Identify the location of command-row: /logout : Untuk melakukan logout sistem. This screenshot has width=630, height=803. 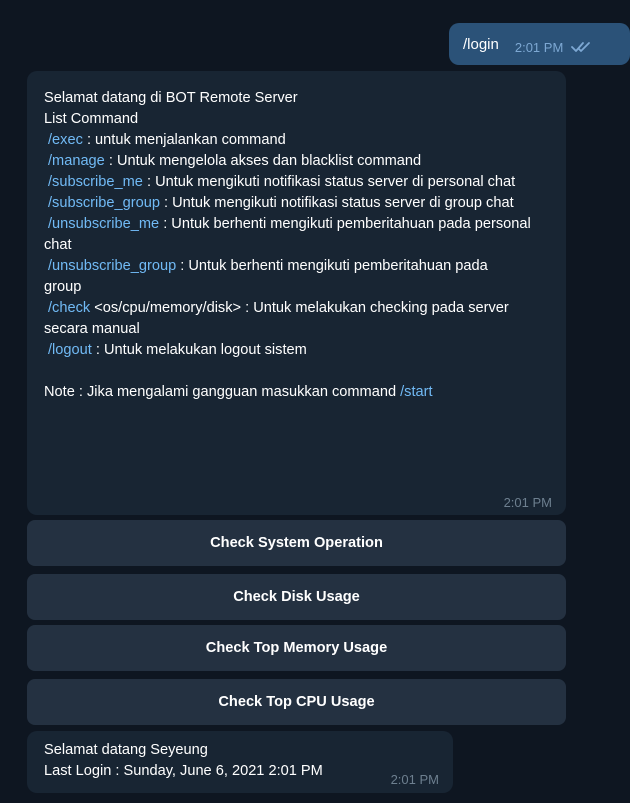
(299, 350).